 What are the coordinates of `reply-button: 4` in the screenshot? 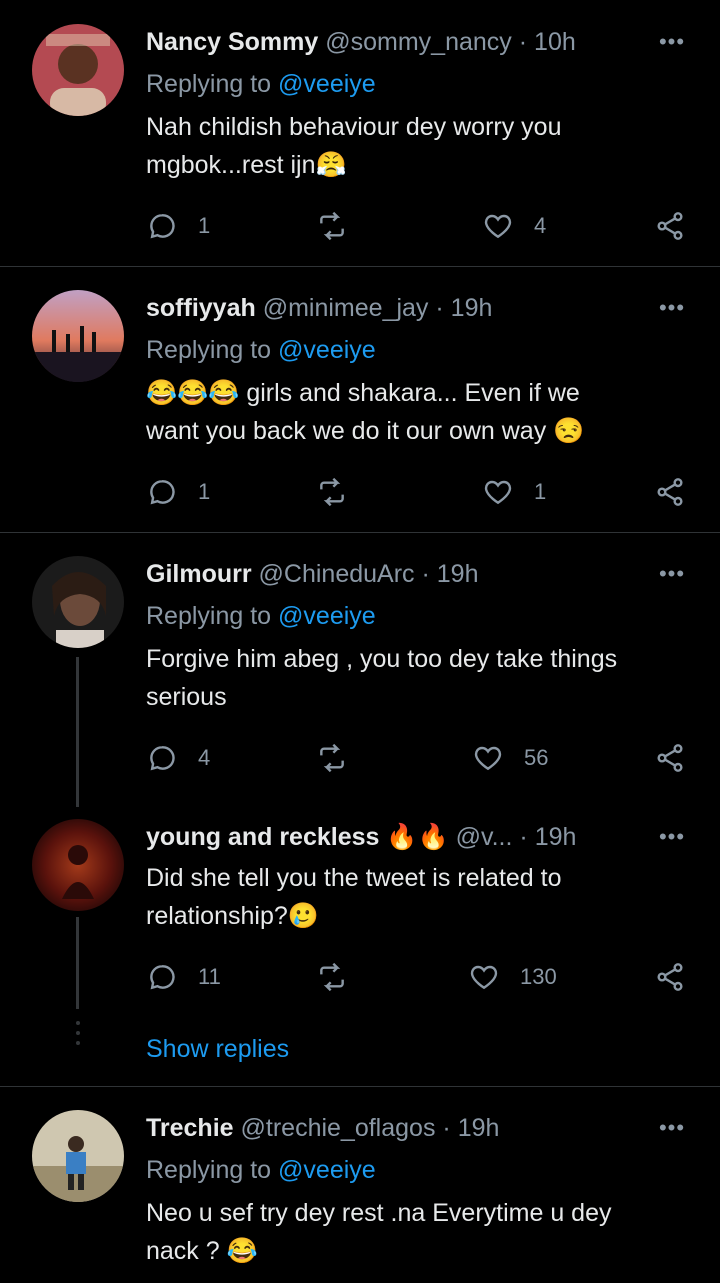 It's located at (178, 758).